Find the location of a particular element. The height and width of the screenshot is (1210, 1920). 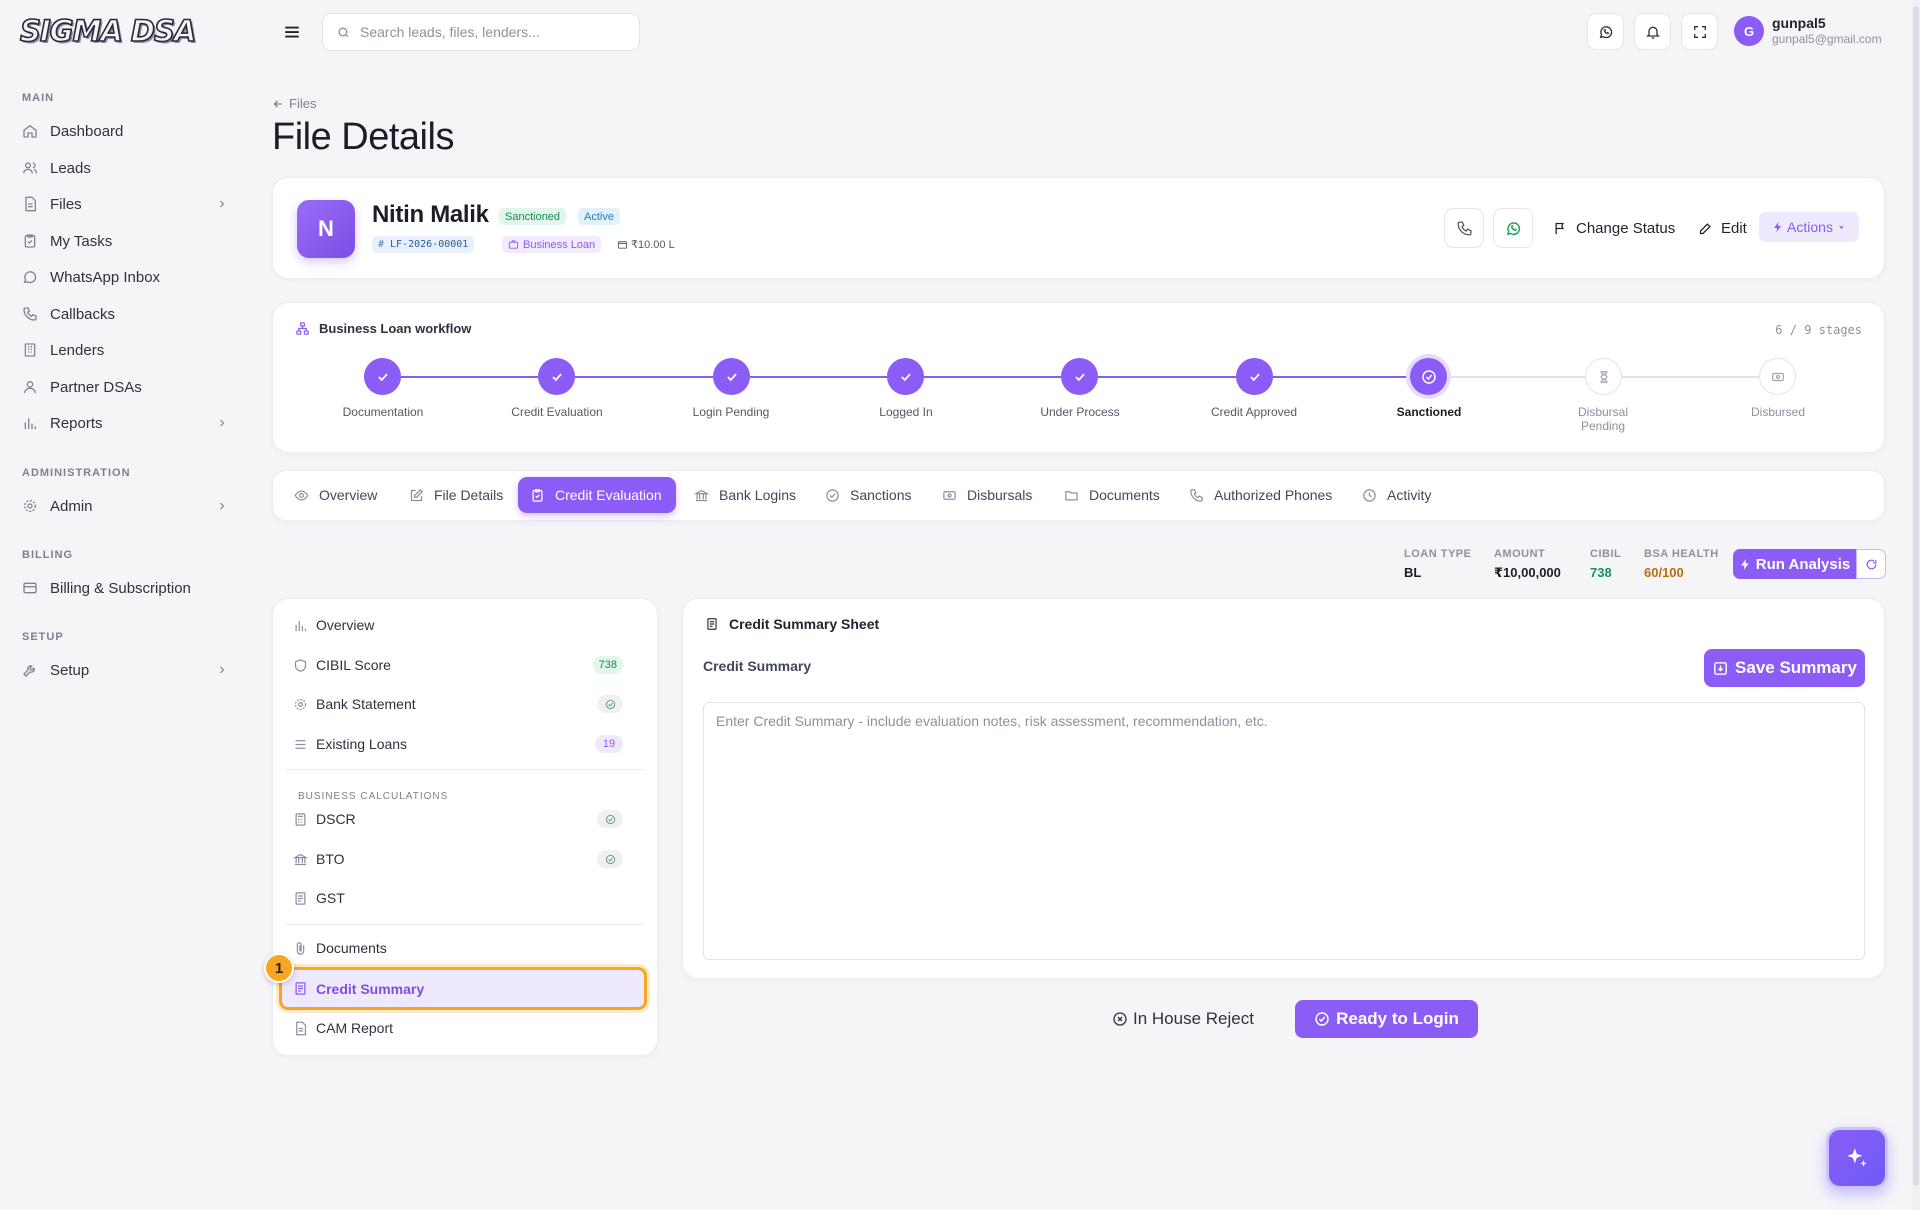

stage-node-disbursal-pending is located at coordinates (1603, 376).